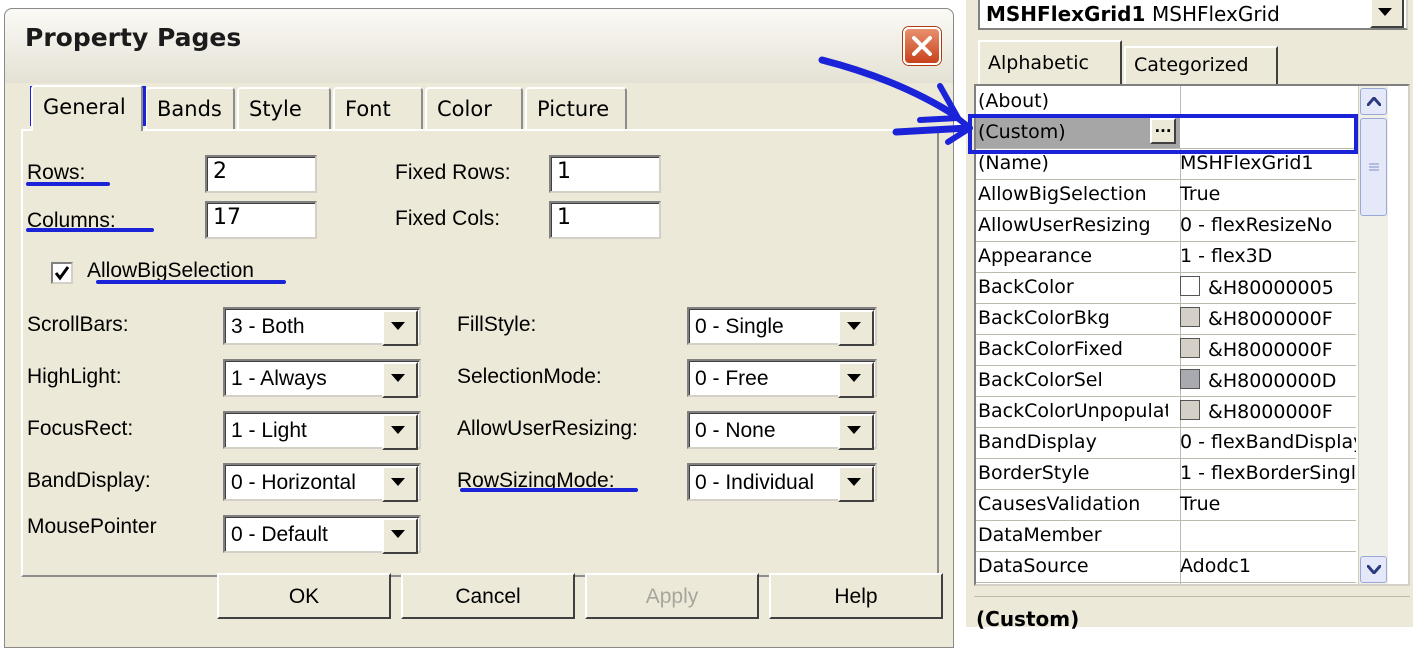 This screenshot has width=1413, height=648. I want to click on scrollbars-select: 3 - Both, so click(322, 326).